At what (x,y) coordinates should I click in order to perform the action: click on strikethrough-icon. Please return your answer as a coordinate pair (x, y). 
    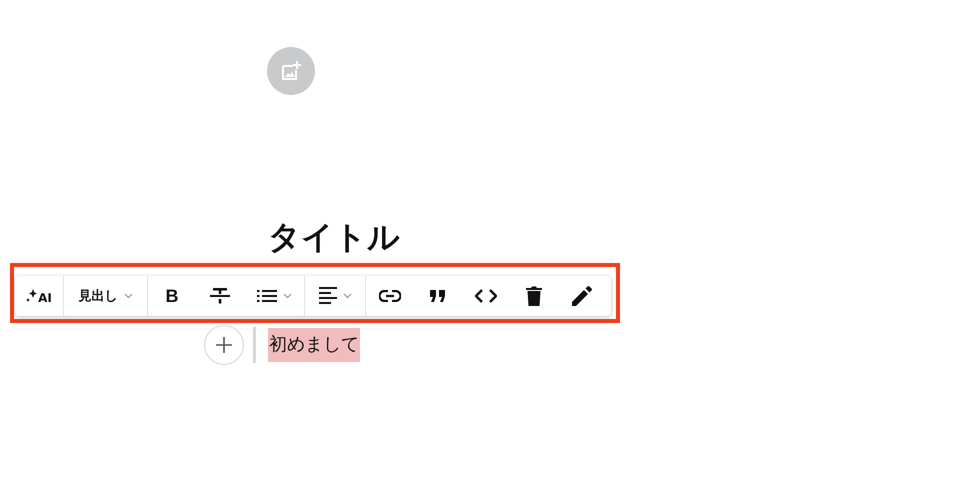
    Looking at the image, I should click on (220, 296).